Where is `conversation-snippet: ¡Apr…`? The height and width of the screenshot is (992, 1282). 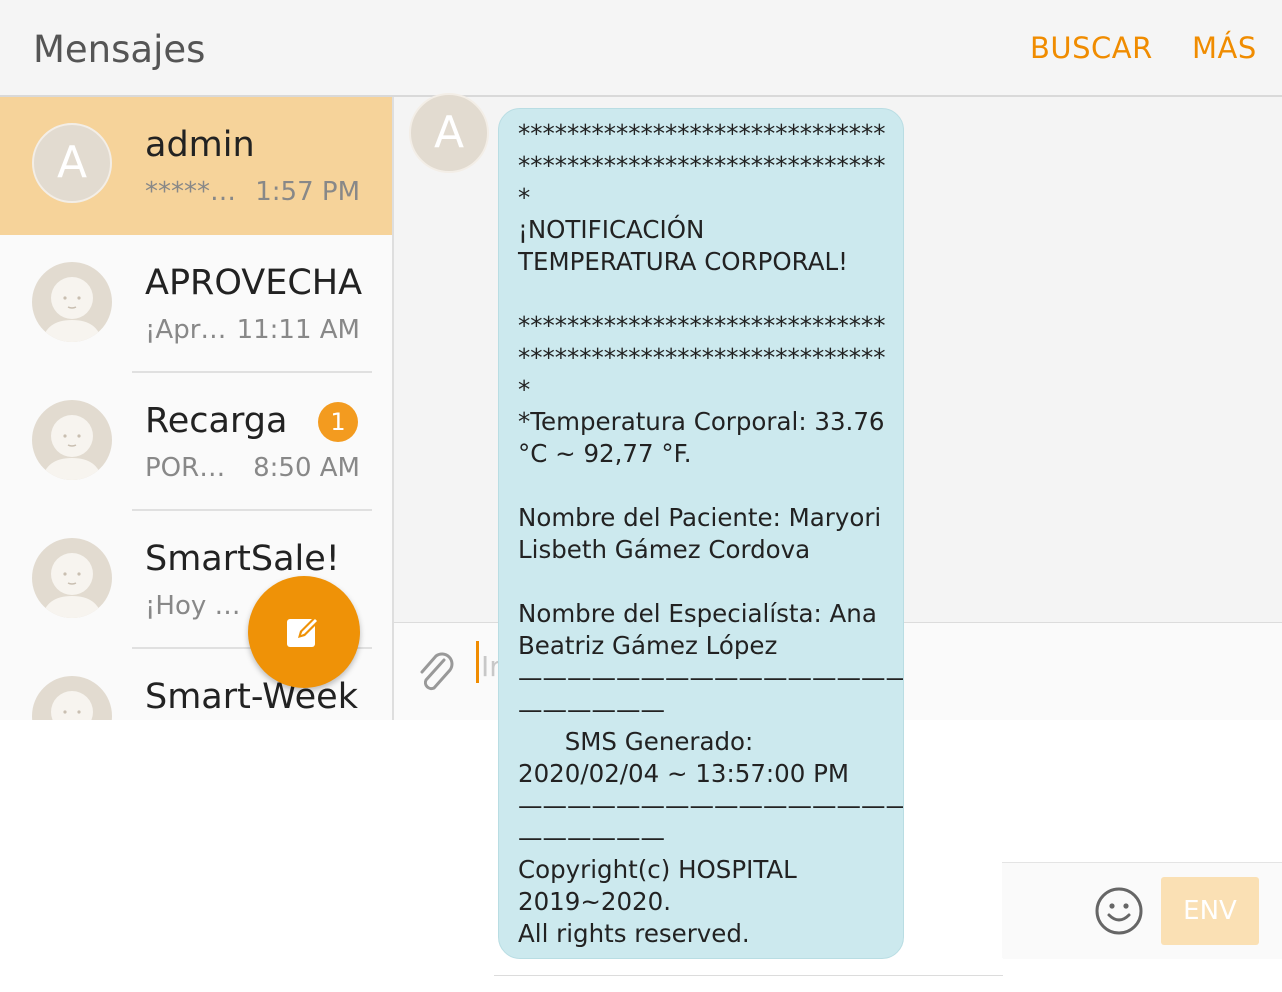
conversation-snippet: ¡Apr… is located at coordinates (186, 330).